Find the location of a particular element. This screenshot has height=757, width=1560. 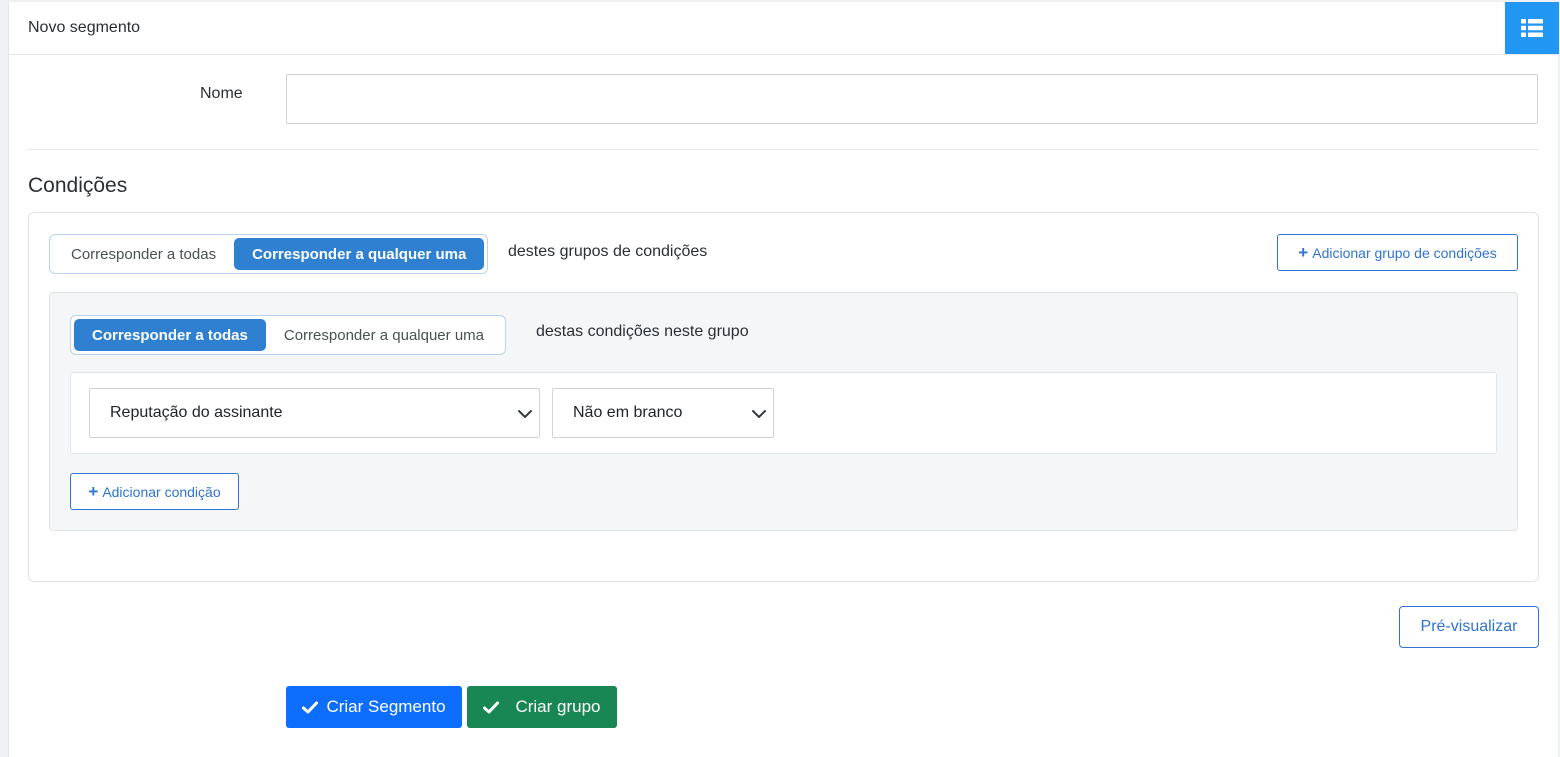

conditions-match-suffix: destas condições neste grupo is located at coordinates (642, 331).